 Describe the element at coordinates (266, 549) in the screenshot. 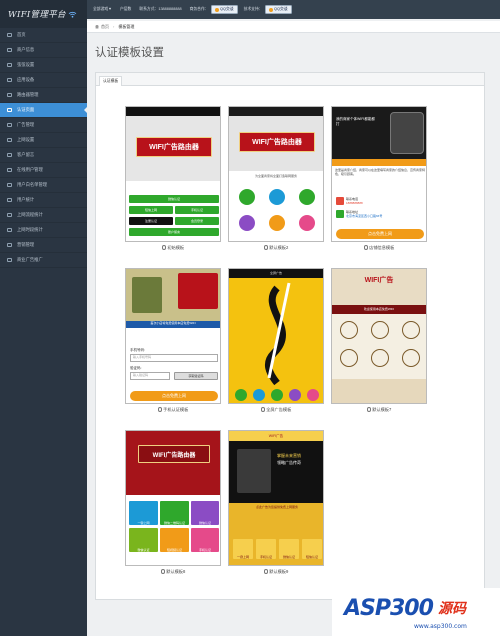

I see `preview-tile: 手机认证` at that location.